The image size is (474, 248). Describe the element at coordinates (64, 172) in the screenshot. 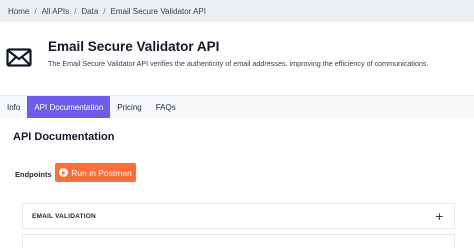

I see `play-icon` at that location.